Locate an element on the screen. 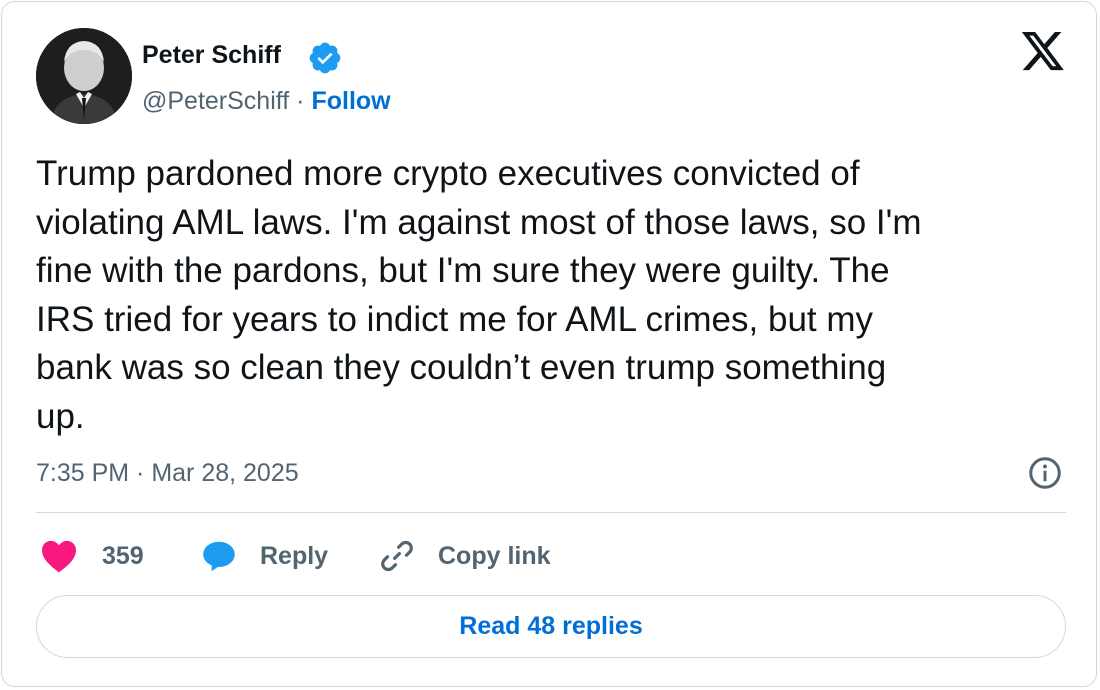 The height and width of the screenshot is (690, 1100). tweet-timestamp: 7:35 PM · Mar 28, 2025 is located at coordinates (167, 473).